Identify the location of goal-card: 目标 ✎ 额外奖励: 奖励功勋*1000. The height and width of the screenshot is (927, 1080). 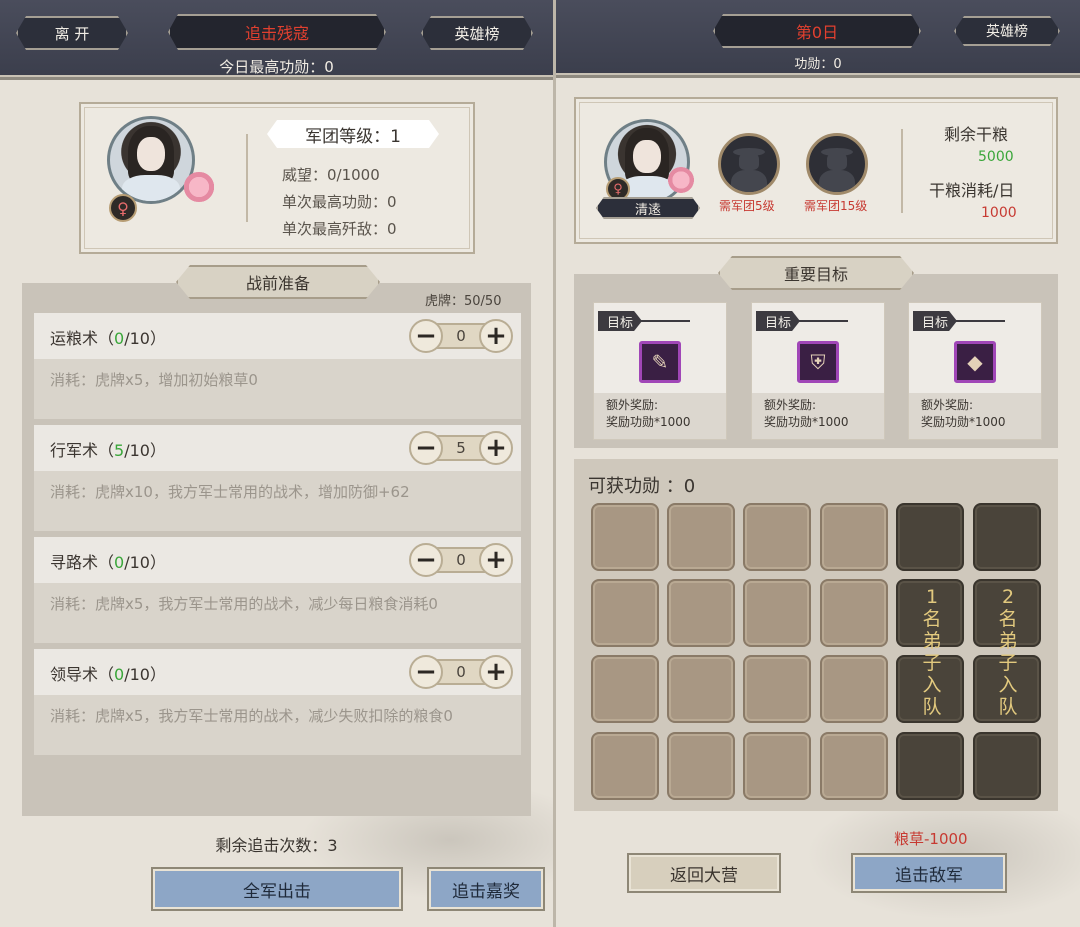
(660, 371).